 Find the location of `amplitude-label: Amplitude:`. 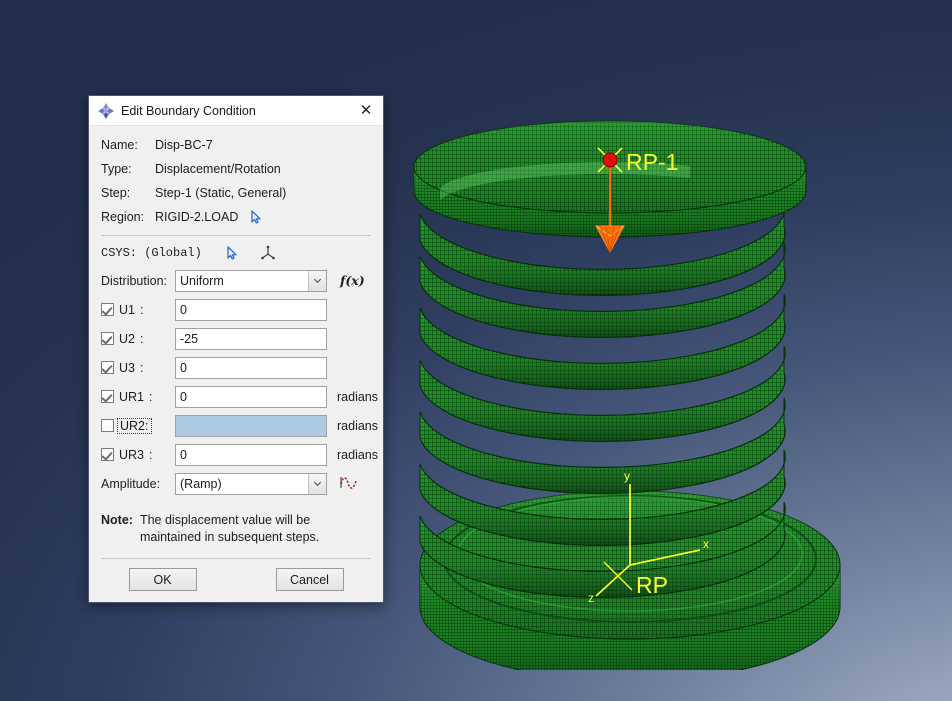

amplitude-label: Amplitude: is located at coordinates (131, 483).